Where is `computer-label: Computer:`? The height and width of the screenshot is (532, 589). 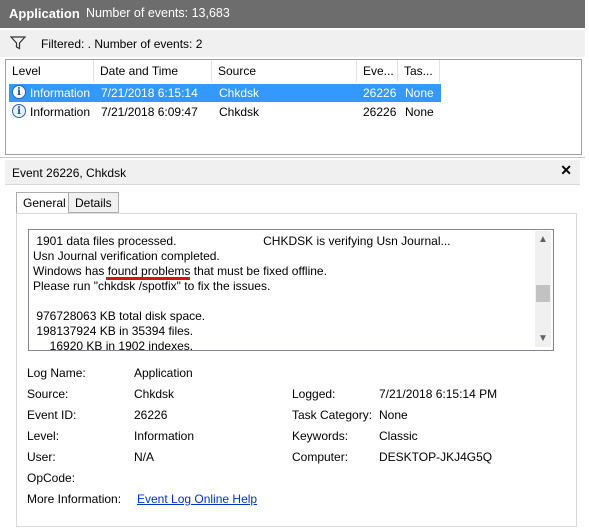 computer-label: Computer: is located at coordinates (320, 457).